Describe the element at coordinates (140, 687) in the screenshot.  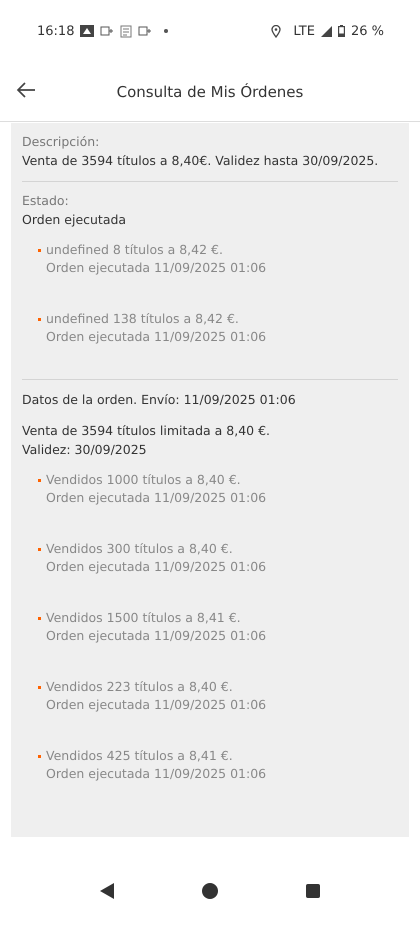
I see `execution-detail: Vendidos 223 títulos a 8,40 €.` at that location.